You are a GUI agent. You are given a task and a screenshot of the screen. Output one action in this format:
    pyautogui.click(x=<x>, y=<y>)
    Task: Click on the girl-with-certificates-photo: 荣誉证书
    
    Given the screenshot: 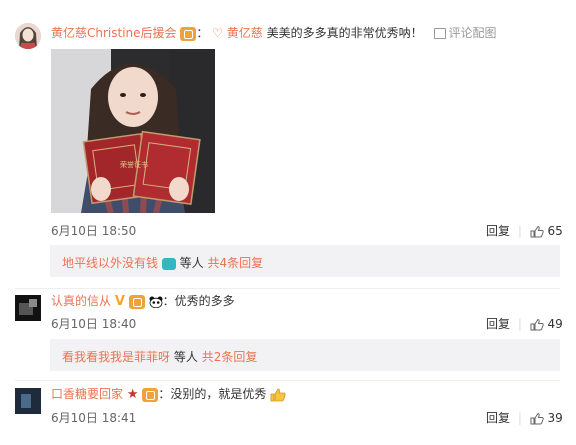 What is the action you would take?
    pyautogui.click(x=133, y=131)
    